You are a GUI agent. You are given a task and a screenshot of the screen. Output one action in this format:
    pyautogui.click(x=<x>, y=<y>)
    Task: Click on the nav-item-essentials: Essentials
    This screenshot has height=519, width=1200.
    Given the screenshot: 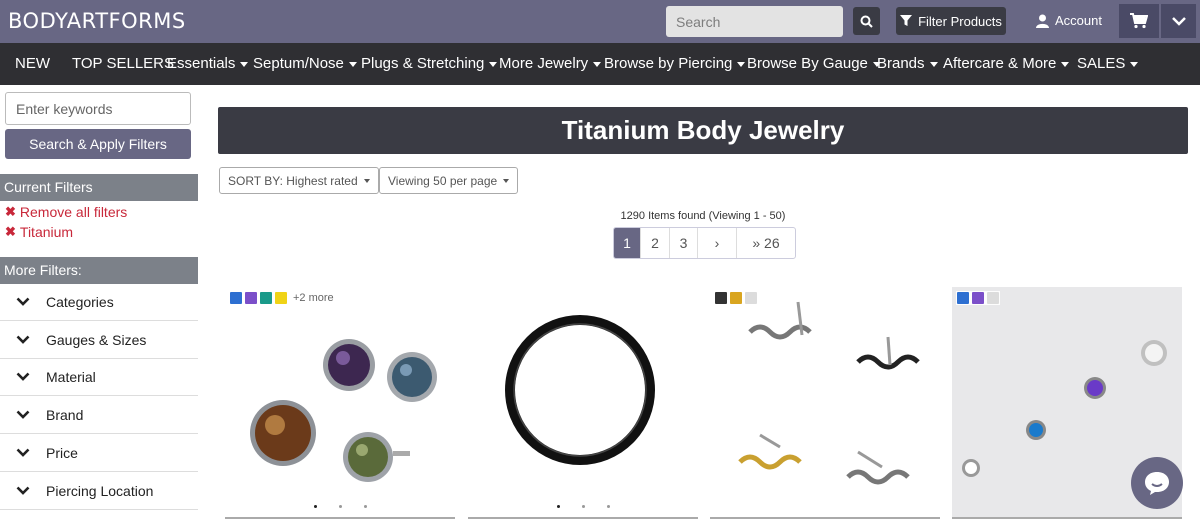 What is the action you would take?
    pyautogui.click(x=208, y=63)
    